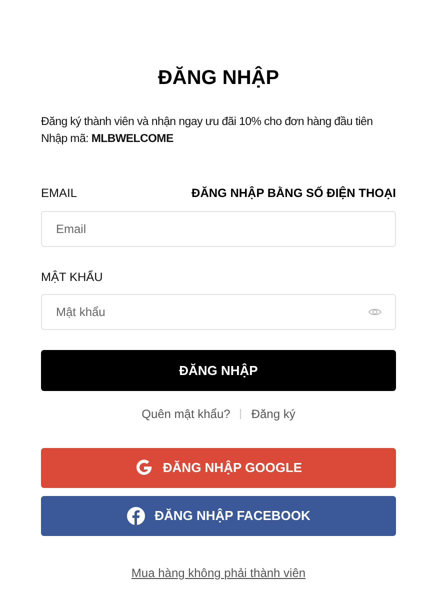  What do you see at coordinates (218, 516) in the screenshot?
I see `social-login-button: ĐĂNG NHẬP FACEBOOK` at bounding box center [218, 516].